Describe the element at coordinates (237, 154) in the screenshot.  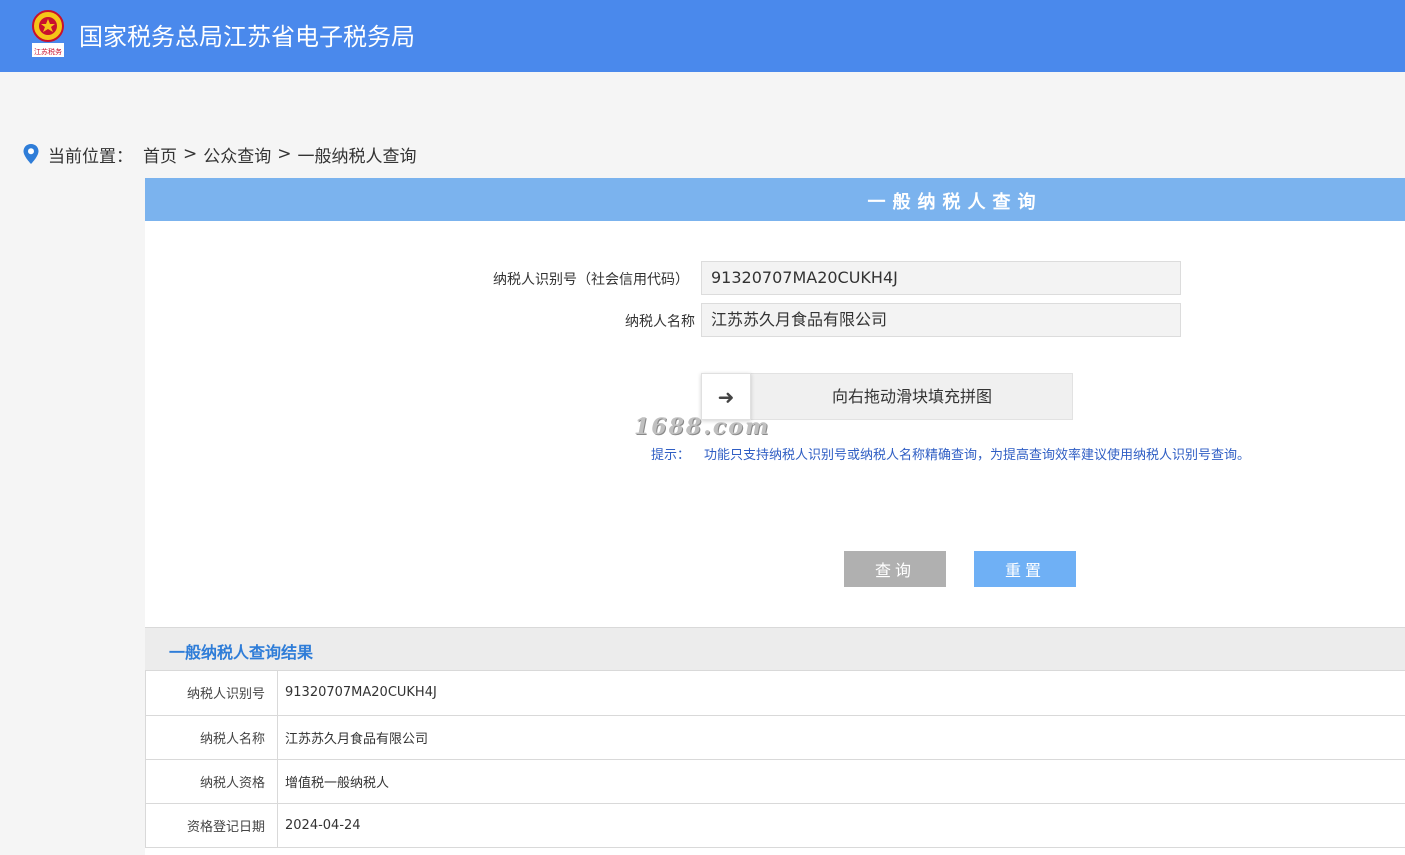
I see `breadcrumb-public-query: 公众查询` at that location.